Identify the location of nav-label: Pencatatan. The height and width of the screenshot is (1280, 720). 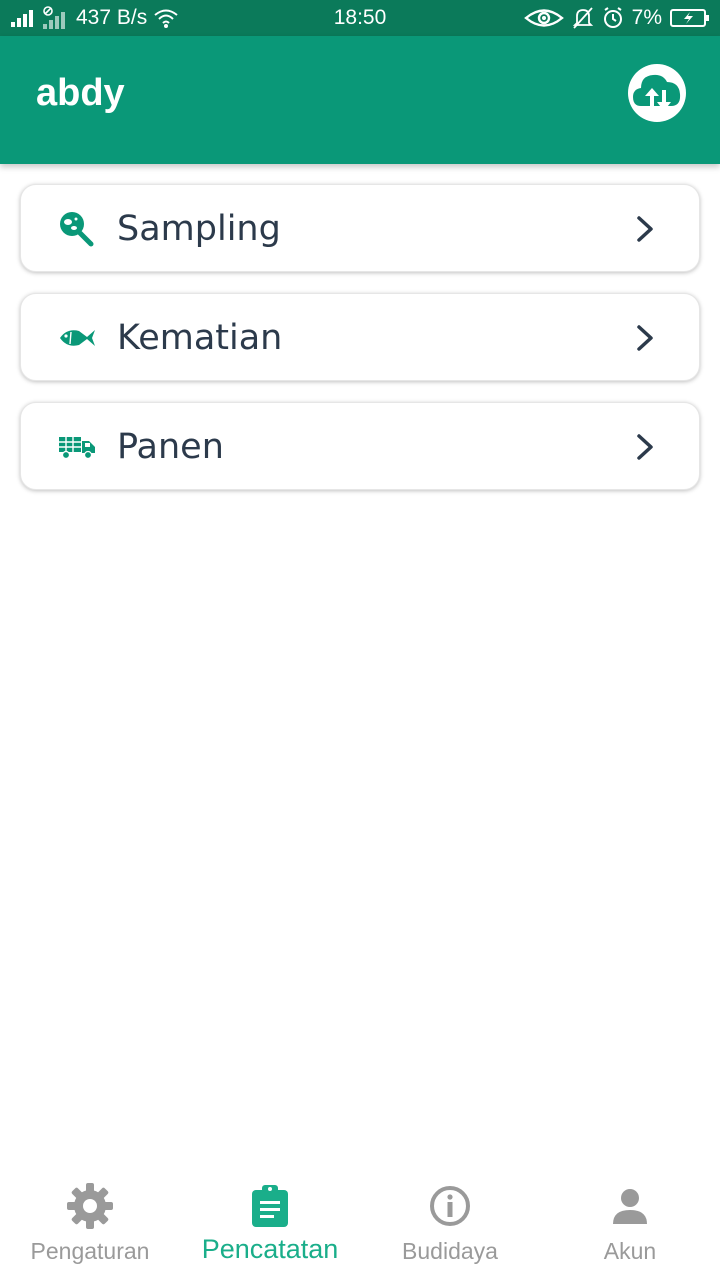
(270, 1249).